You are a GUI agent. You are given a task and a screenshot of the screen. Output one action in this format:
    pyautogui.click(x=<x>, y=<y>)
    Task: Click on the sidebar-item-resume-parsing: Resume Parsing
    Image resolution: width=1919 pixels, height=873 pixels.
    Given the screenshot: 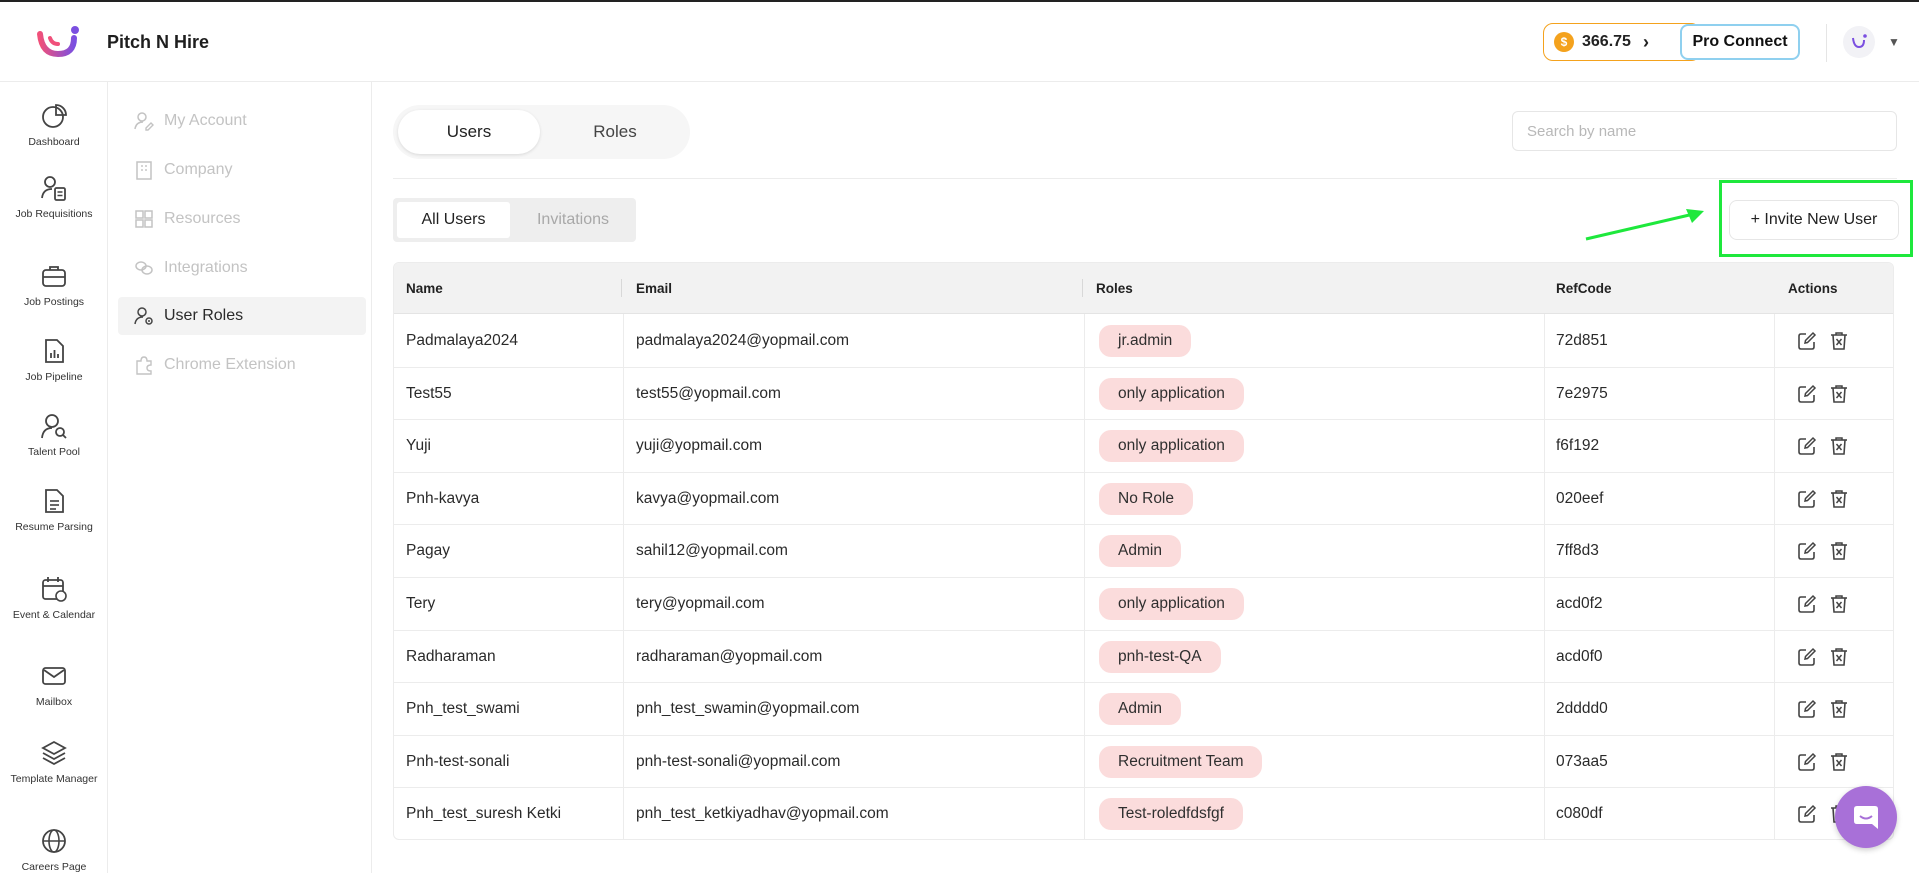 What is the action you would take?
    pyautogui.click(x=54, y=510)
    